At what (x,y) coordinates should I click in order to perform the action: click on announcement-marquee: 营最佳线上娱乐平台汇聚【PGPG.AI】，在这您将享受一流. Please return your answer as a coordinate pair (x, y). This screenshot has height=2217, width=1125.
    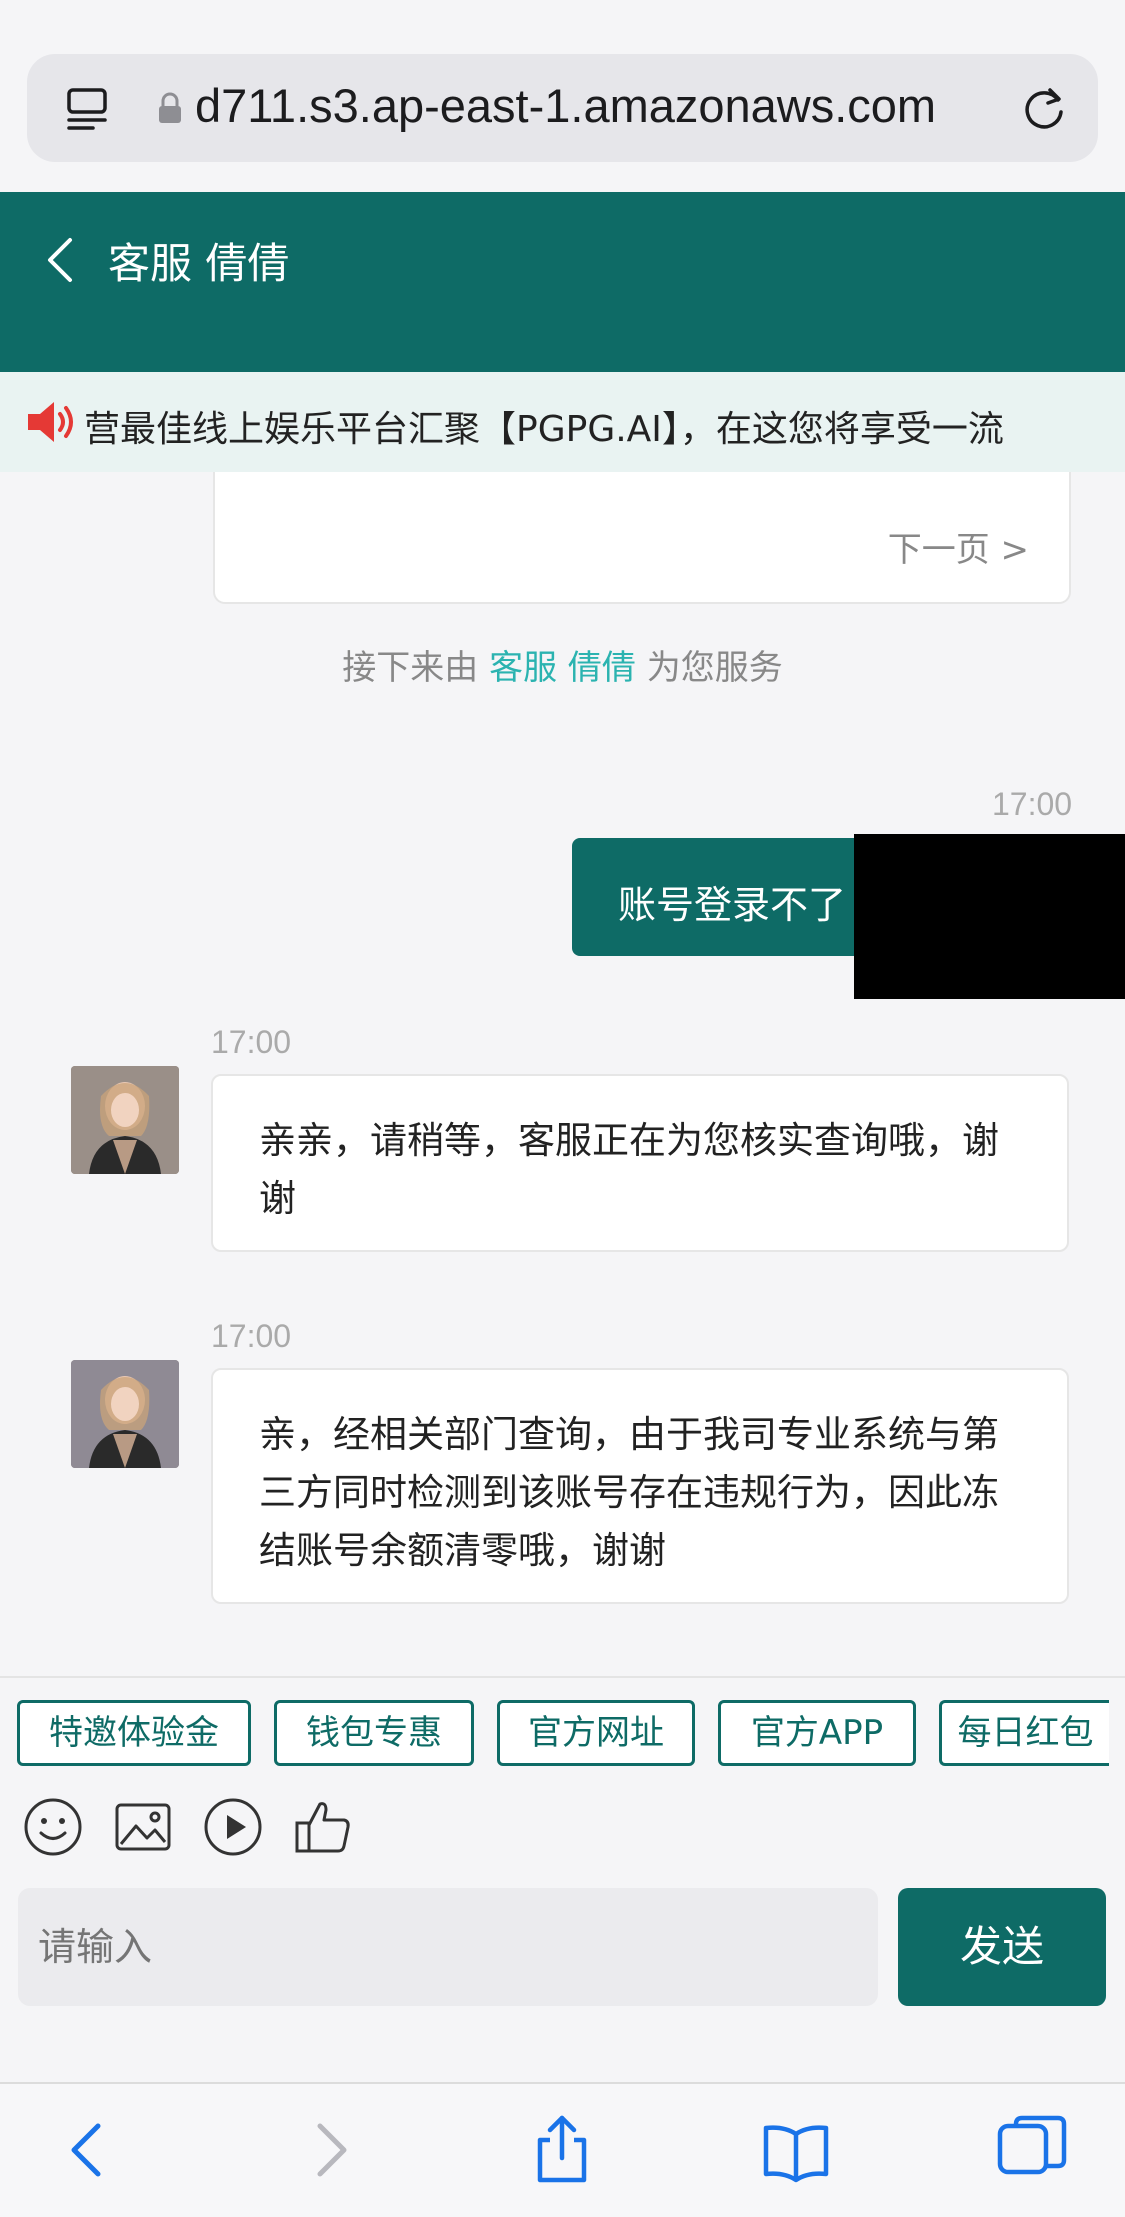
    Looking at the image, I should click on (562, 422).